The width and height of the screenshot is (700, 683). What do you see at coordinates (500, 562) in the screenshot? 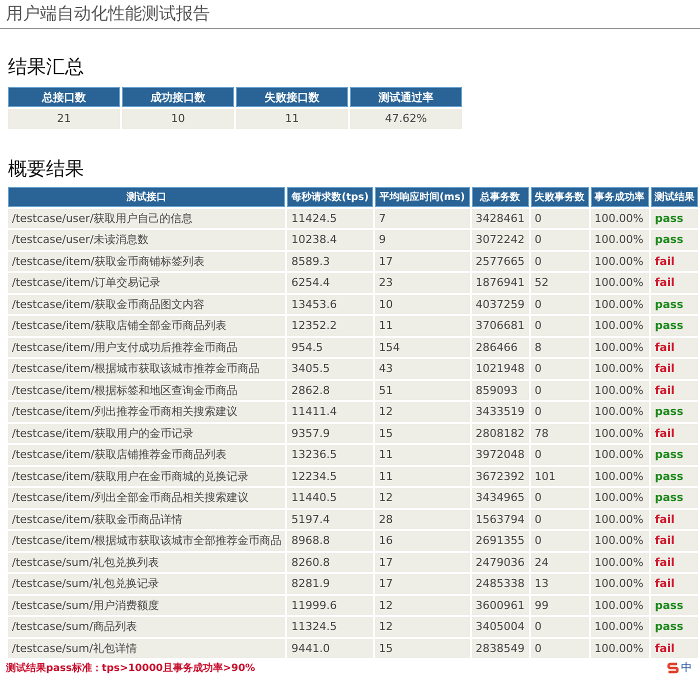
I see `table-cell: 2479036` at bounding box center [500, 562].